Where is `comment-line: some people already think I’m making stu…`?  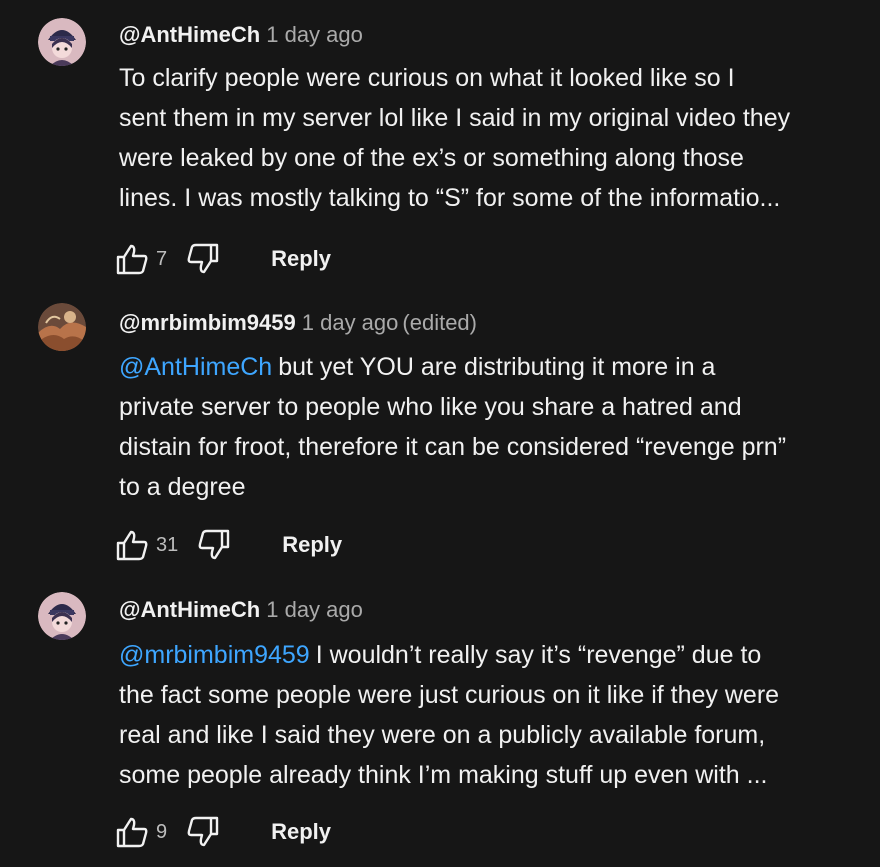
comment-line: some people already think I’m making stu… is located at coordinates (443, 775).